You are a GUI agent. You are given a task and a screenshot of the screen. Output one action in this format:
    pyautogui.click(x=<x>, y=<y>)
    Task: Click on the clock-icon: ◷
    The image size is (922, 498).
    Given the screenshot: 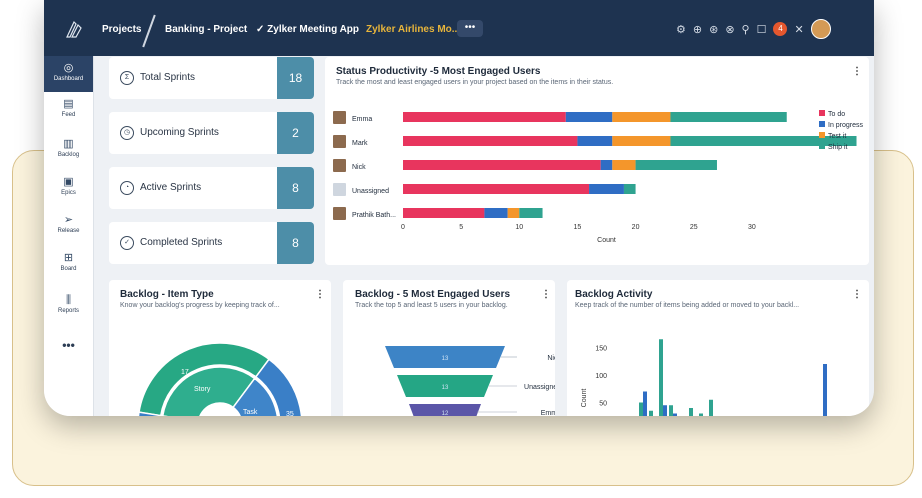 What is the action you would take?
    pyautogui.click(x=127, y=133)
    